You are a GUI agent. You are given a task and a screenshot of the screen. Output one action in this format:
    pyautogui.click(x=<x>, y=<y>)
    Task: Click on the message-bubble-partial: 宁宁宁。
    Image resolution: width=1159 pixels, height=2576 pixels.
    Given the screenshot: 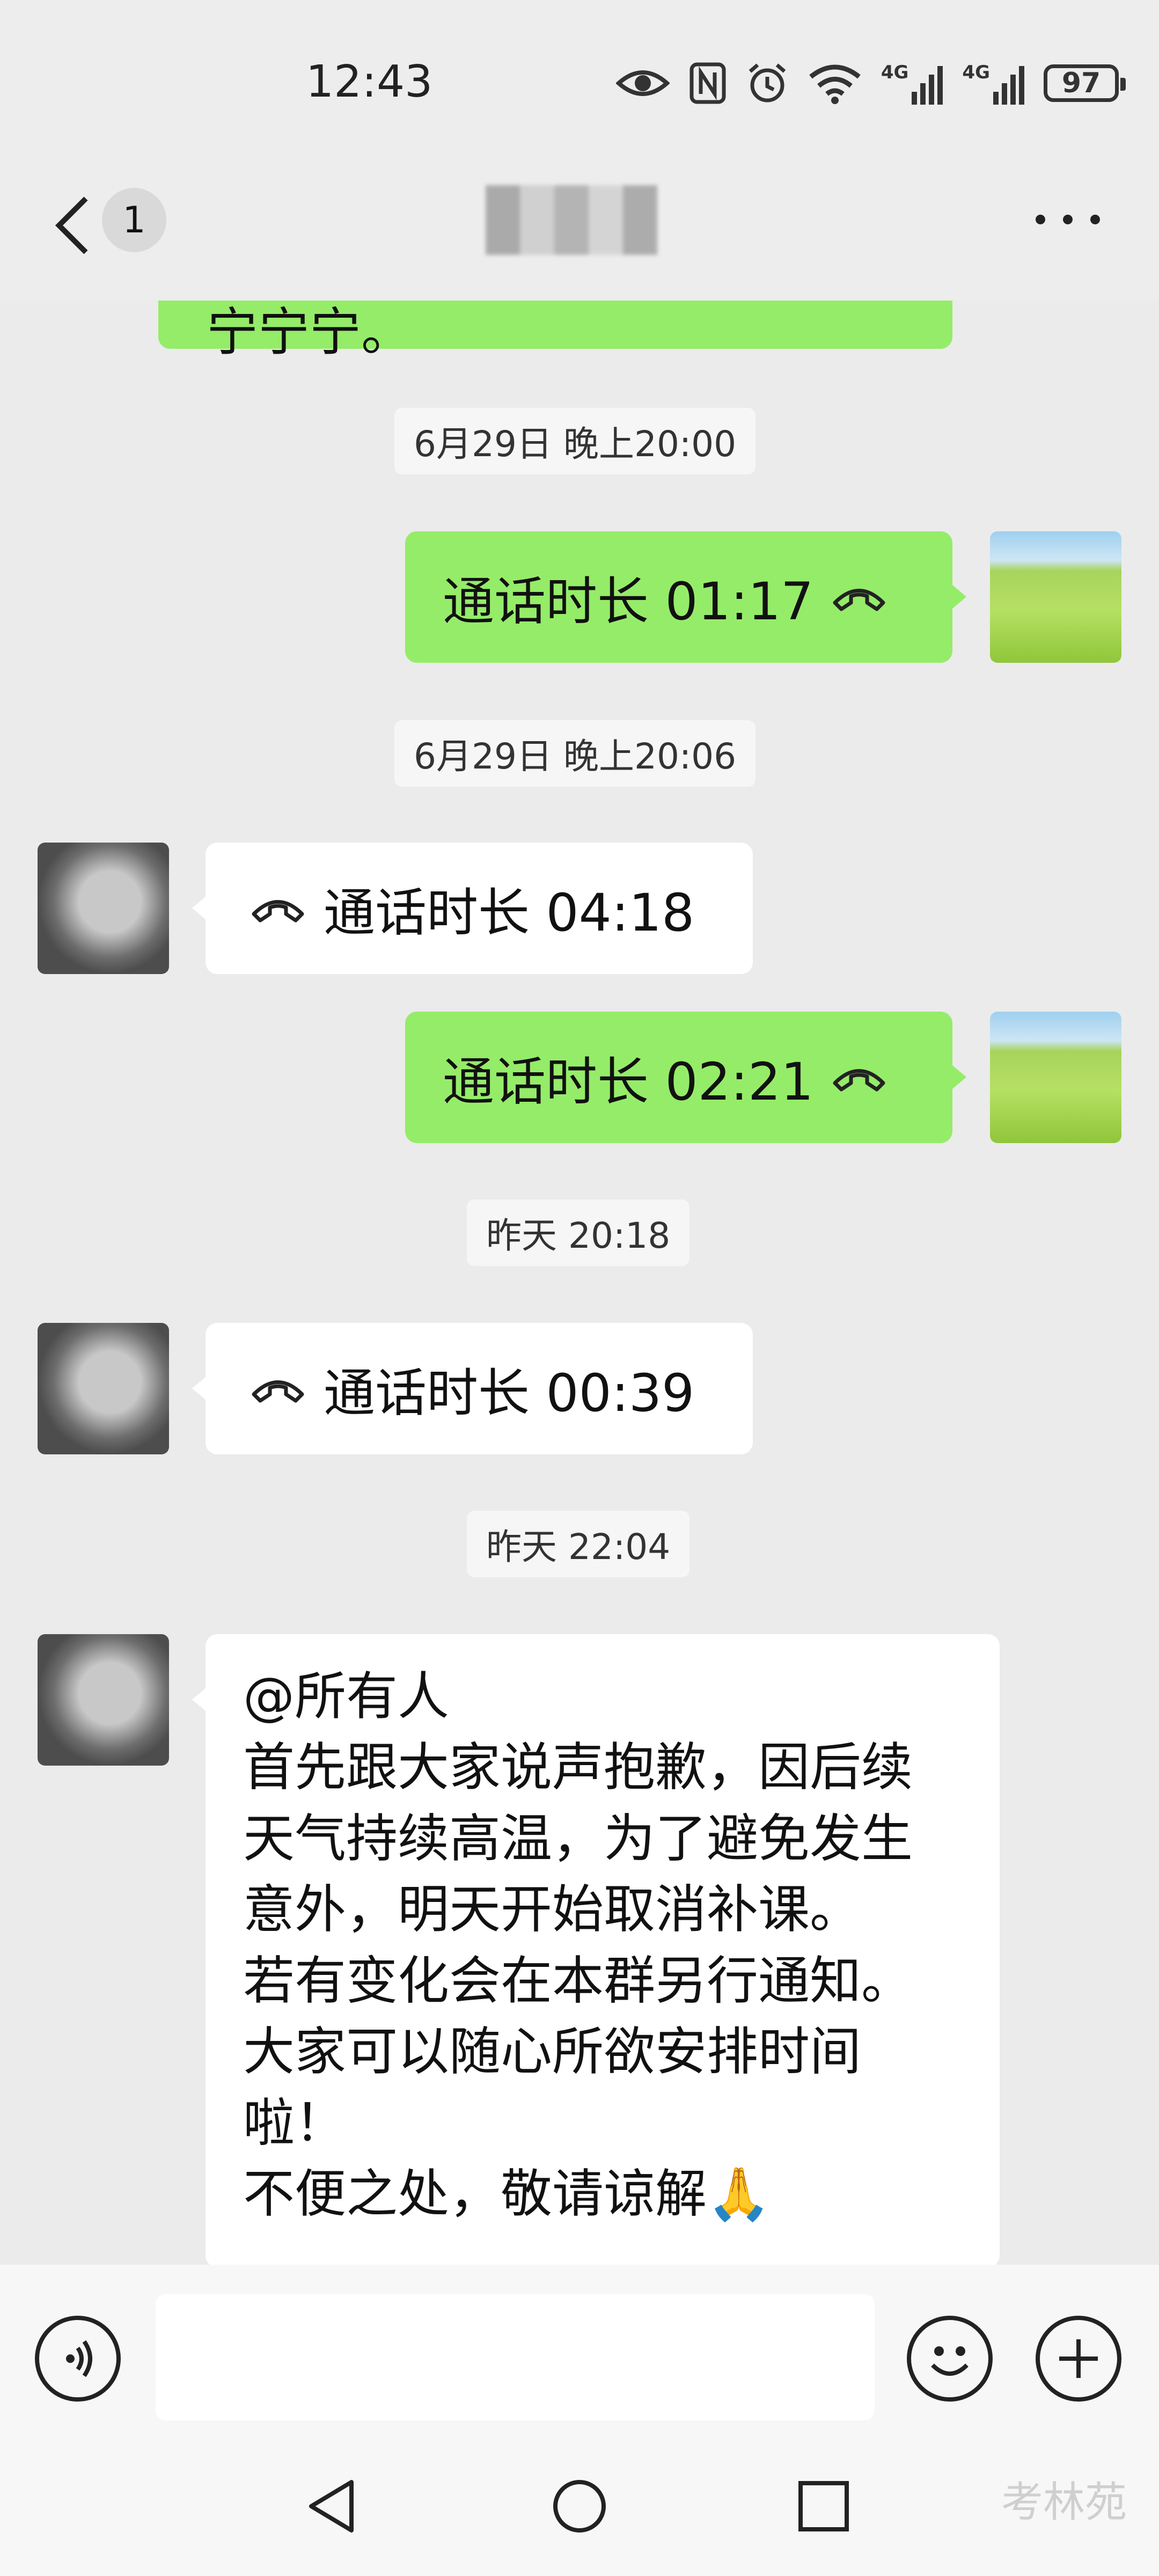 What is the action you would take?
    pyautogui.click(x=555, y=331)
    